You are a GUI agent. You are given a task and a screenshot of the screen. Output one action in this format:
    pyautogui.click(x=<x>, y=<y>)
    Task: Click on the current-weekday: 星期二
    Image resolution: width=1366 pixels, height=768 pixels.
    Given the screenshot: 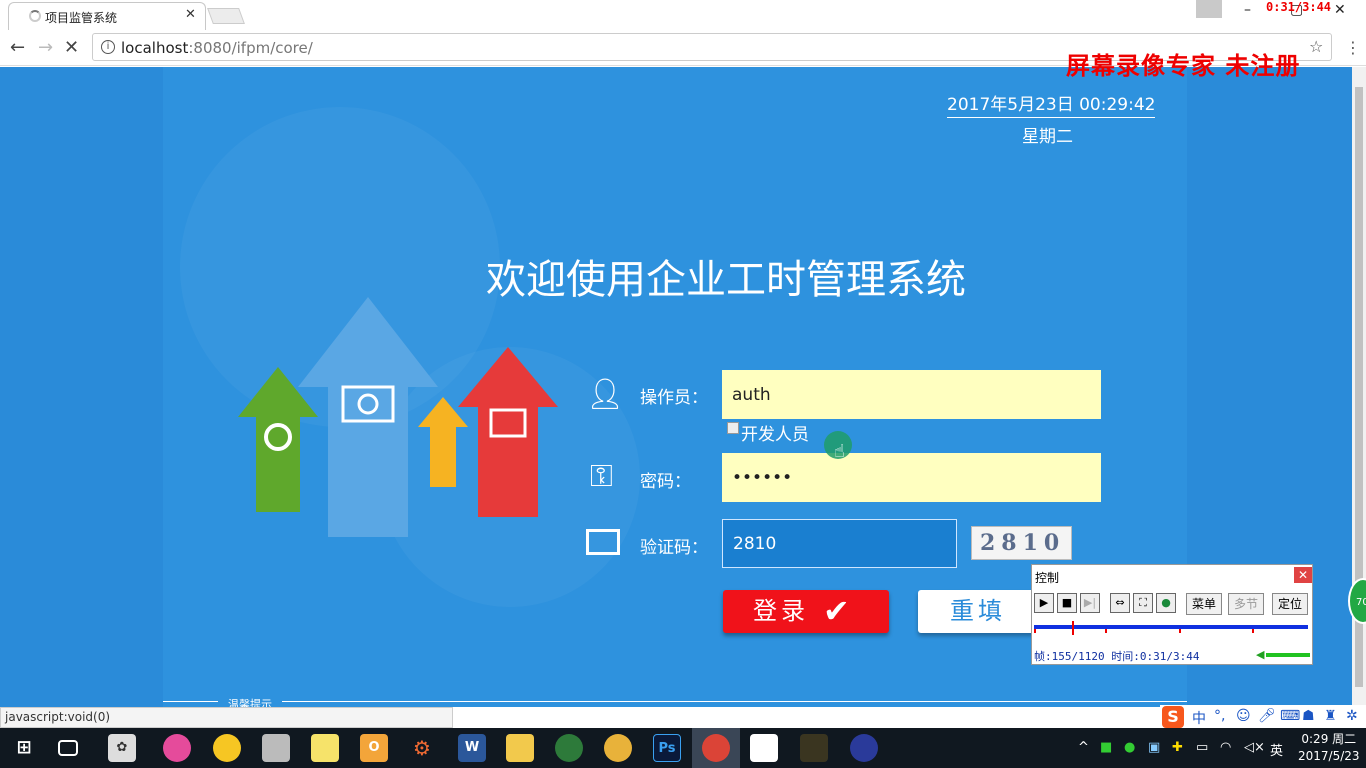 What is the action you would take?
    pyautogui.click(x=1047, y=137)
    